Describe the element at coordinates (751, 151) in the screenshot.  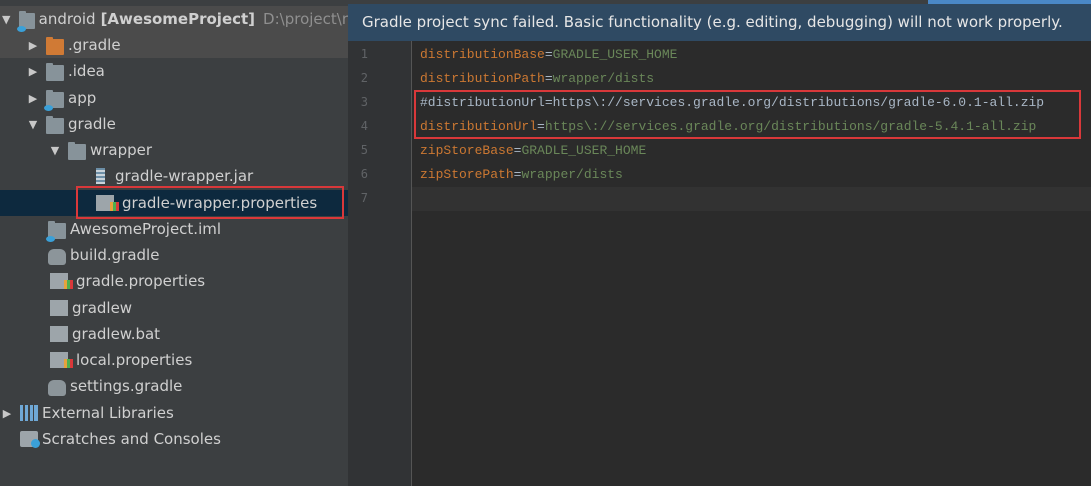
I see `code-line-5: zipStoreBase=GRADLE_USER_HOME` at that location.